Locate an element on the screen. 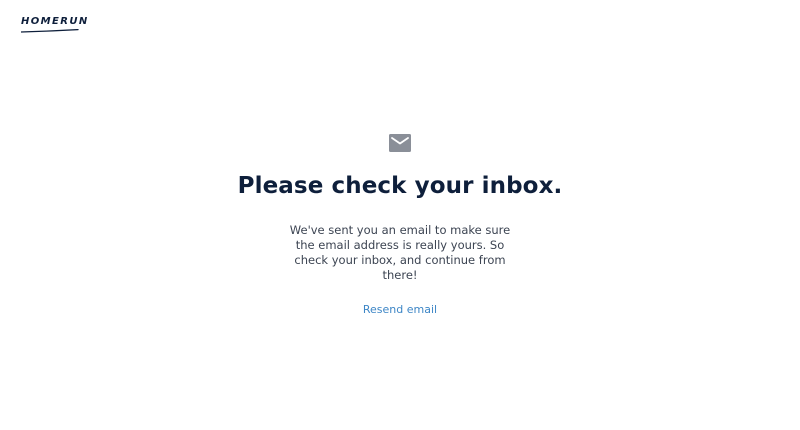  logo-text: HOMERUN is located at coordinates (55, 21).